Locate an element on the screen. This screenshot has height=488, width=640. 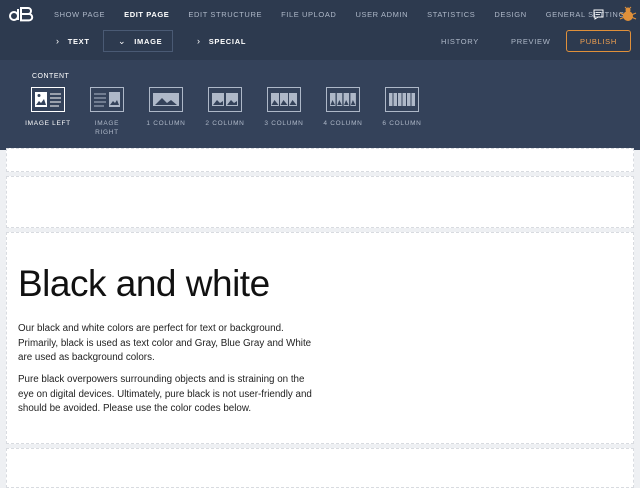
one-column-icon is located at coordinates (166, 99).